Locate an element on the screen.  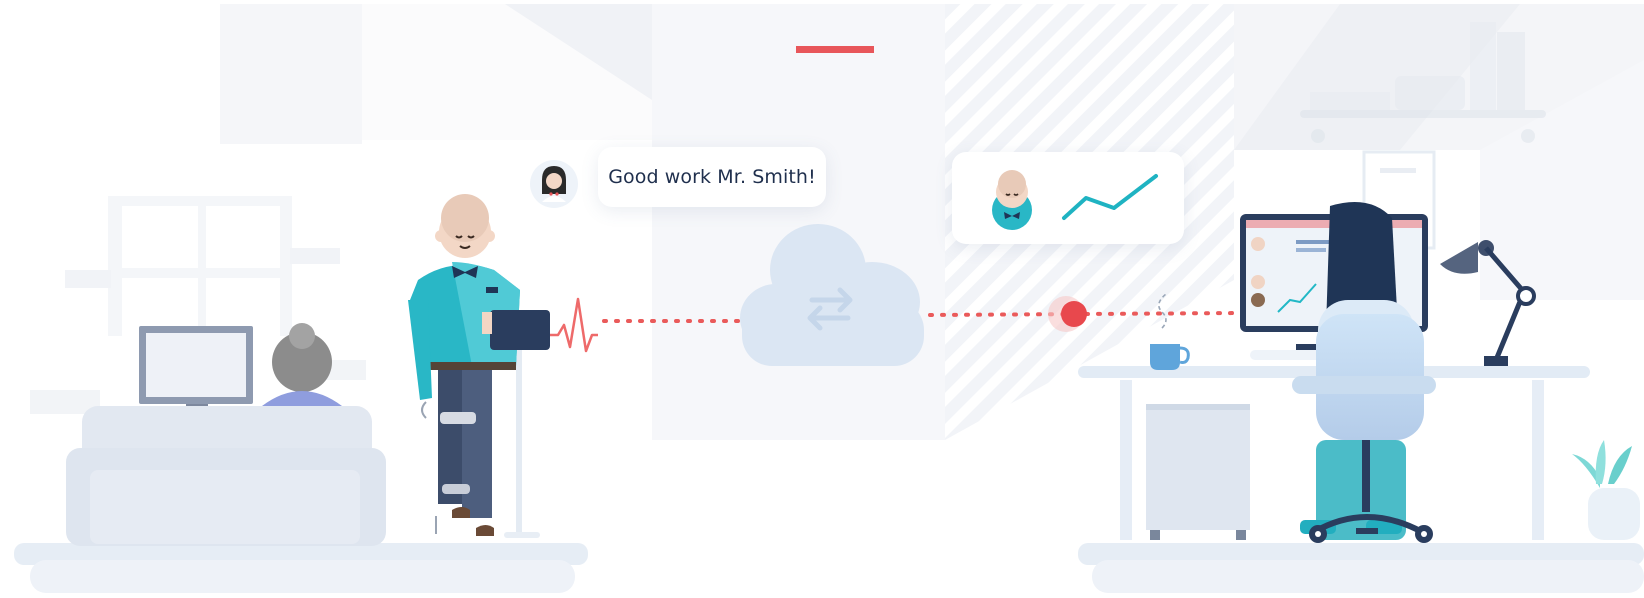
progress-card-graphics is located at coordinates (1075, 200).